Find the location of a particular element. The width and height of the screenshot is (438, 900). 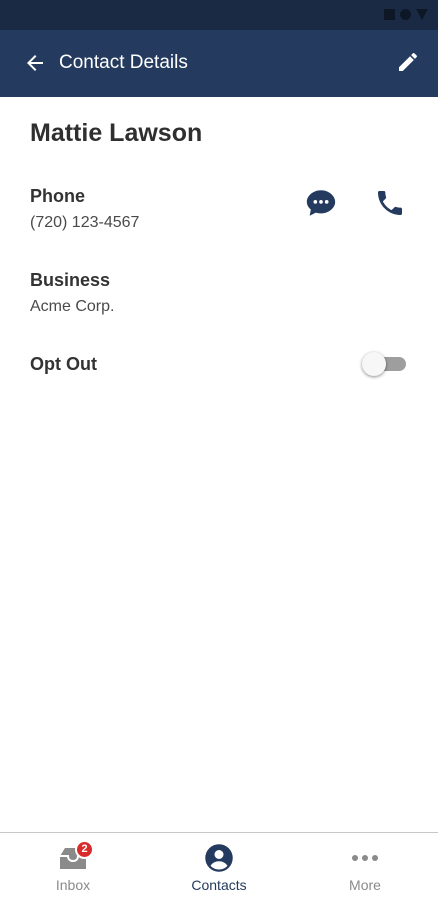

message-button is located at coordinates (321, 203).